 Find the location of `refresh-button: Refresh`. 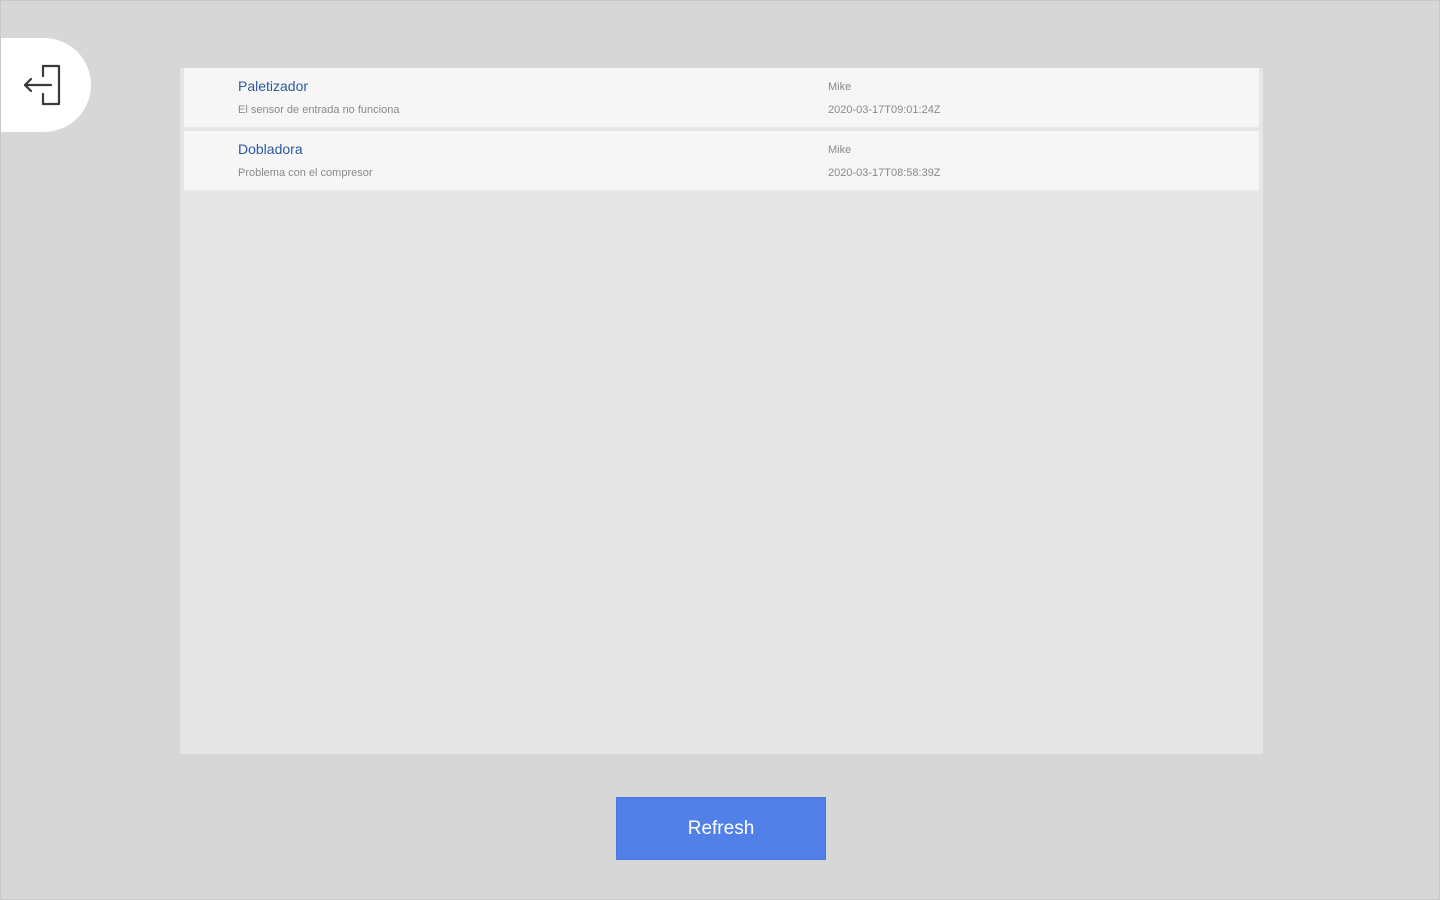

refresh-button: Refresh is located at coordinates (721, 828).